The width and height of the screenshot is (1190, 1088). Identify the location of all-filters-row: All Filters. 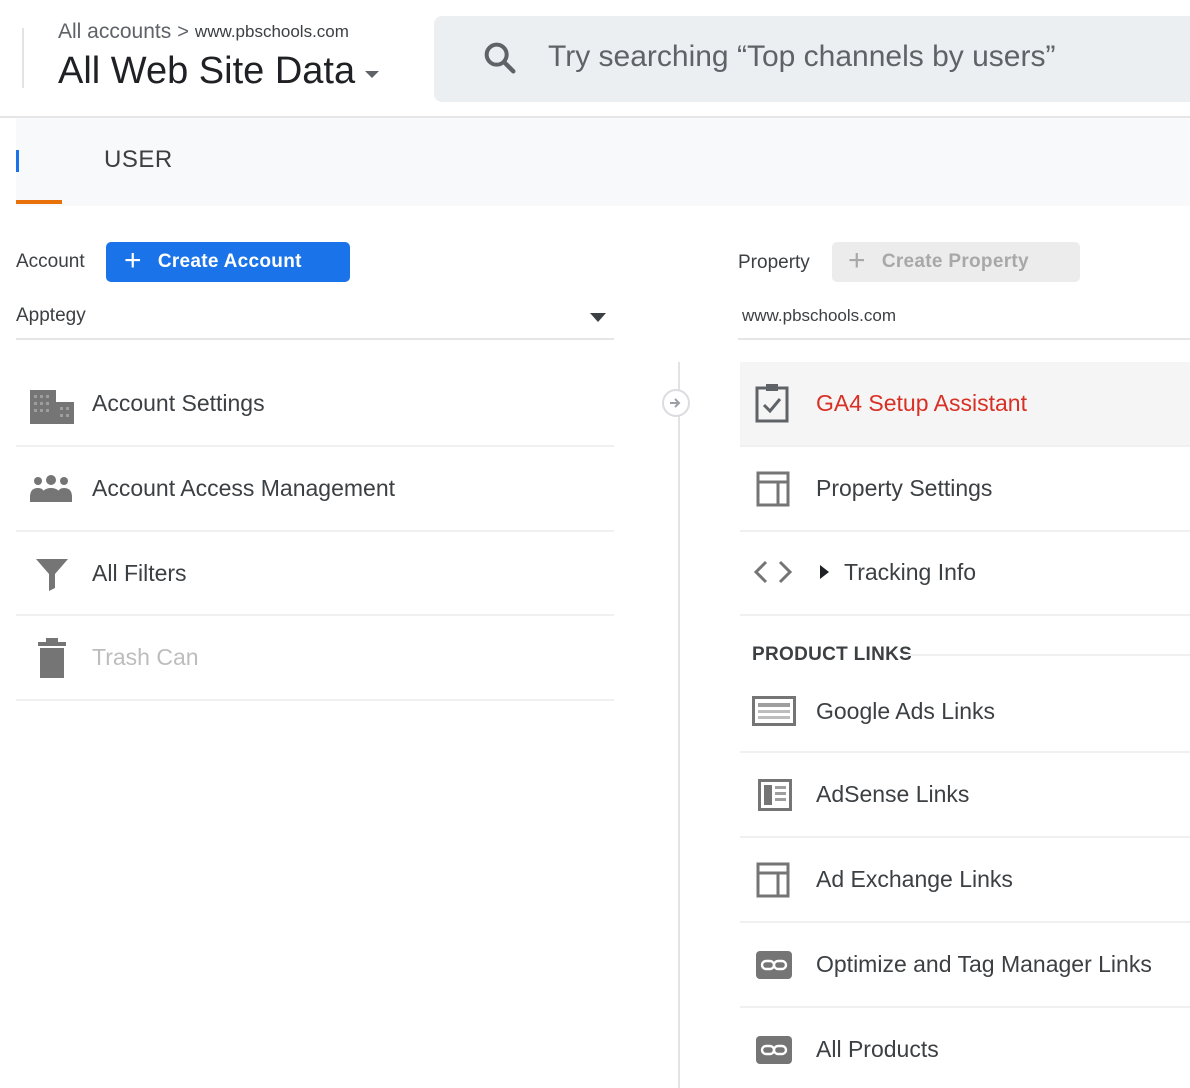
(315, 574).